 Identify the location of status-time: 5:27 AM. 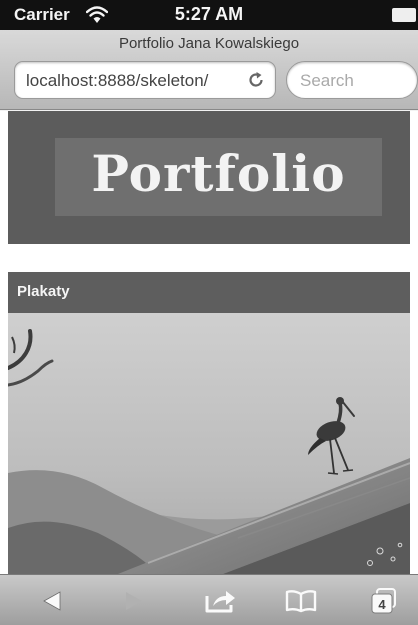
(209, 14).